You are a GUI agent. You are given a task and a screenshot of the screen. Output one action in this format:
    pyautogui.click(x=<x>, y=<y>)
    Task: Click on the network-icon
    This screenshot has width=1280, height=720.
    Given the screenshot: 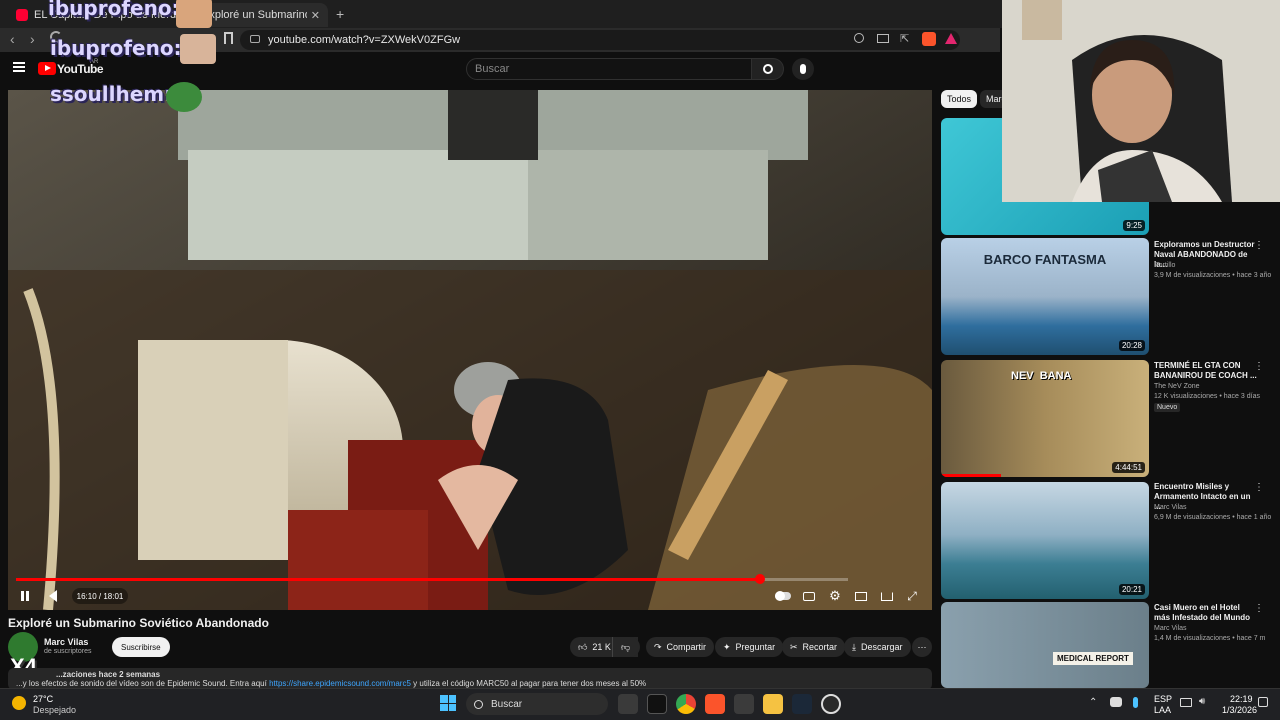 What is the action you would take?
    pyautogui.click(x=1186, y=702)
    